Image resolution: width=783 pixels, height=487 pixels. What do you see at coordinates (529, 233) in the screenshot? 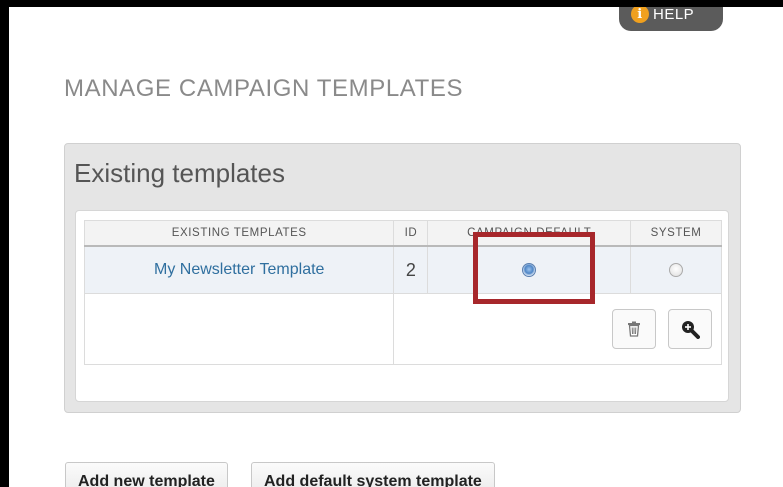
I see `col-header-campaign-default: CAMPAIGN DEFAULT` at bounding box center [529, 233].